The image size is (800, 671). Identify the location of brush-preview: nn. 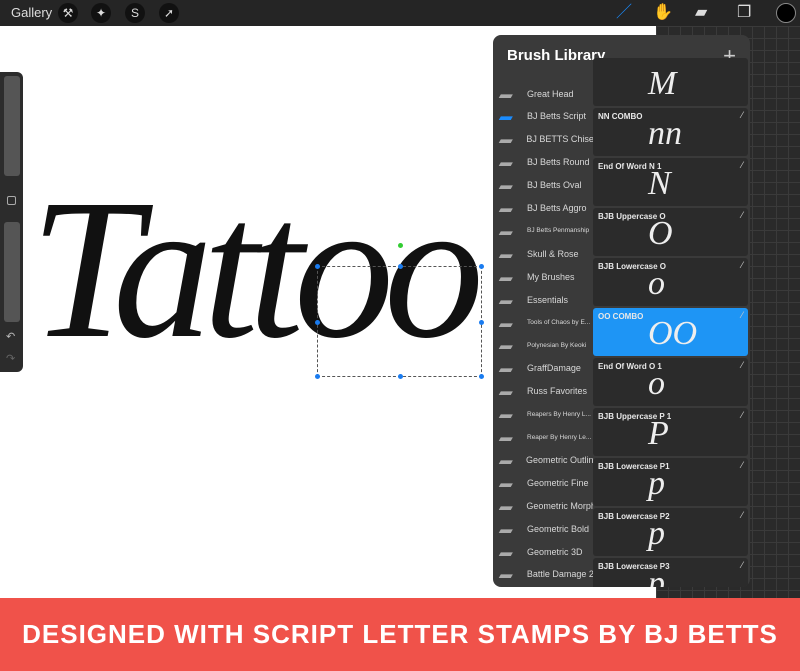
(665, 133).